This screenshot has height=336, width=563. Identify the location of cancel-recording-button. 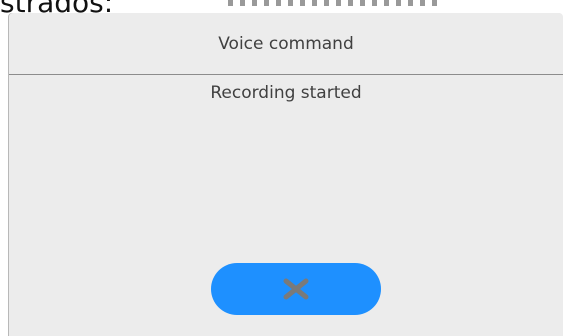
(296, 289).